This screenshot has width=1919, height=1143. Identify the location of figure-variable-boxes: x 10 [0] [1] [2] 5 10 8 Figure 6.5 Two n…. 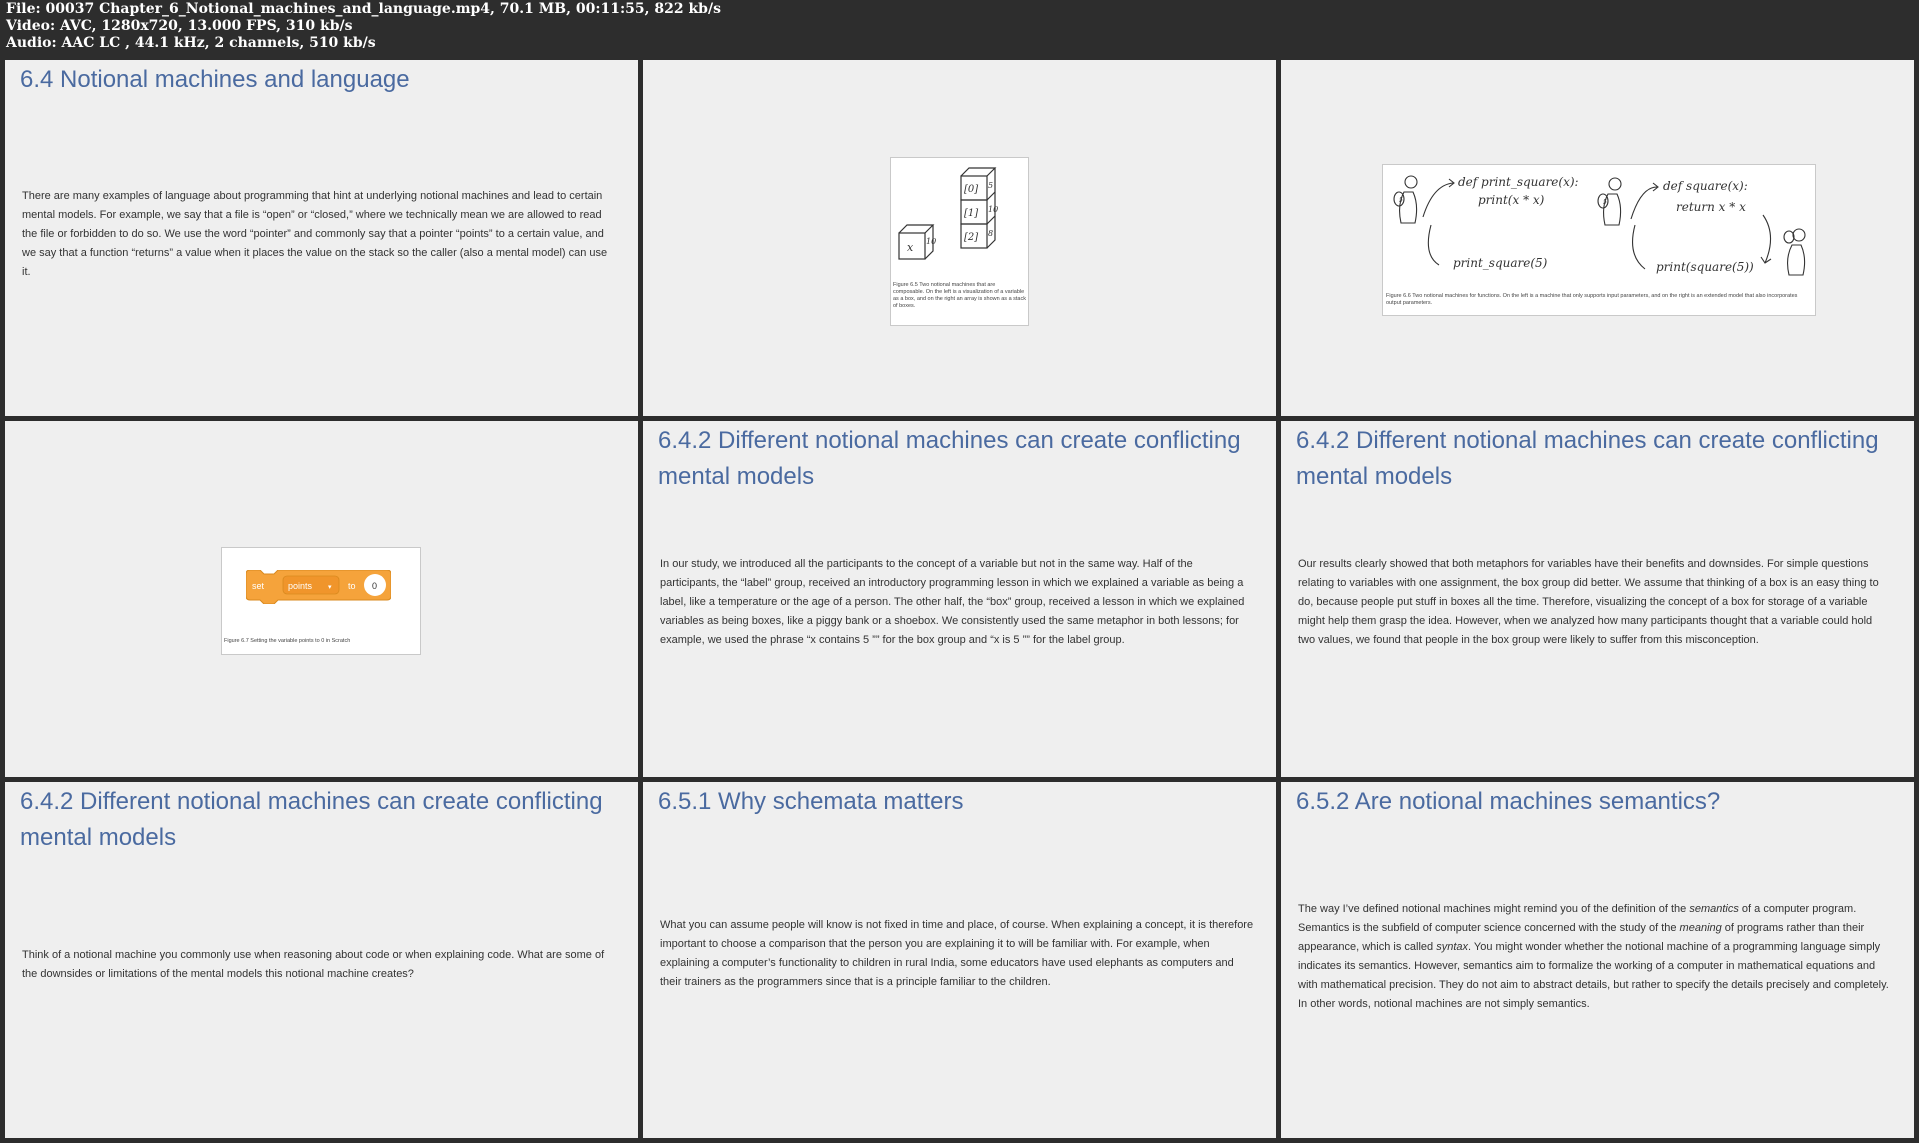
(959, 241).